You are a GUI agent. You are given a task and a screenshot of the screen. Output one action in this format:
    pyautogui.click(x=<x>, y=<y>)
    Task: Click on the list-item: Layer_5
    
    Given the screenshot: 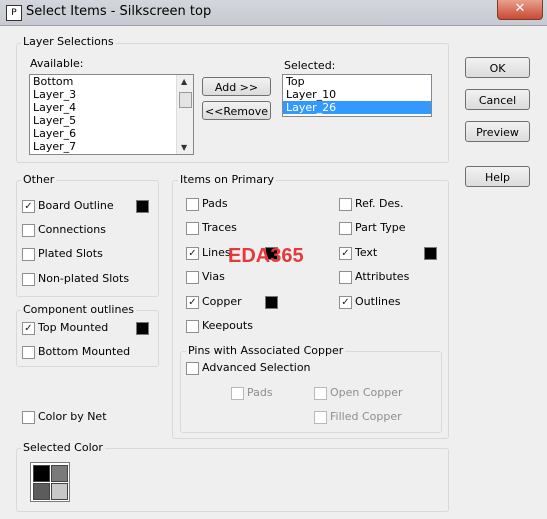 What is the action you would take?
    pyautogui.click(x=103, y=120)
    